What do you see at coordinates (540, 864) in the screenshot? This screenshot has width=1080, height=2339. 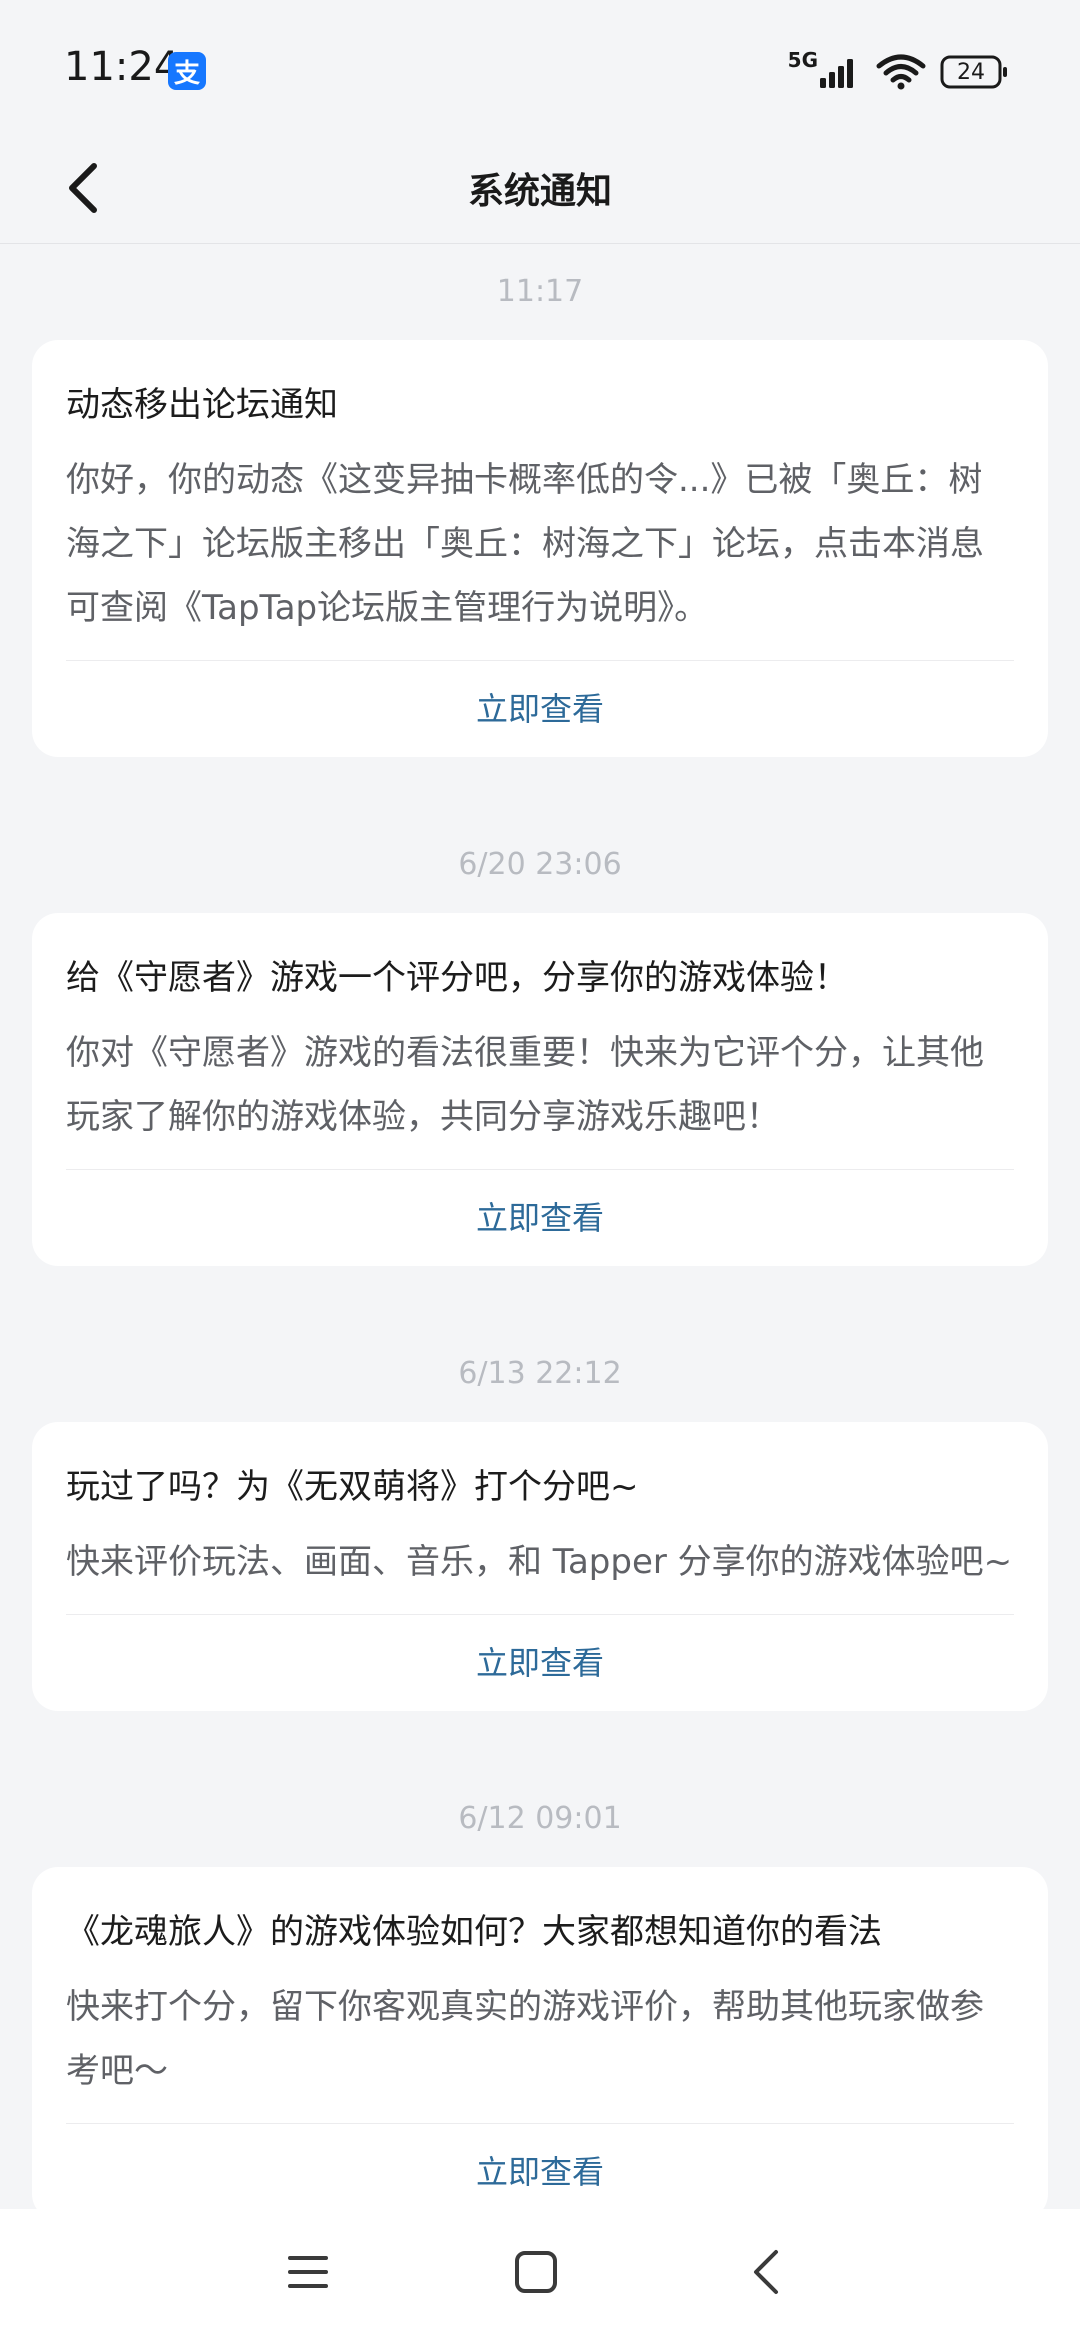 I see `notification-timestamp: 6/20 23:06` at bounding box center [540, 864].